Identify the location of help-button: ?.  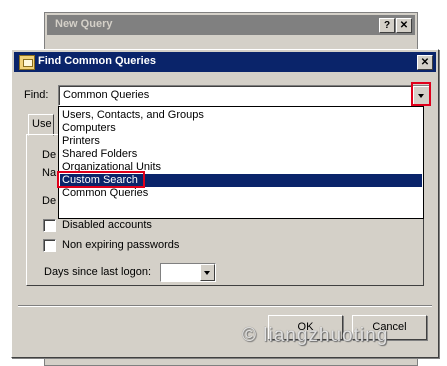
(387, 25).